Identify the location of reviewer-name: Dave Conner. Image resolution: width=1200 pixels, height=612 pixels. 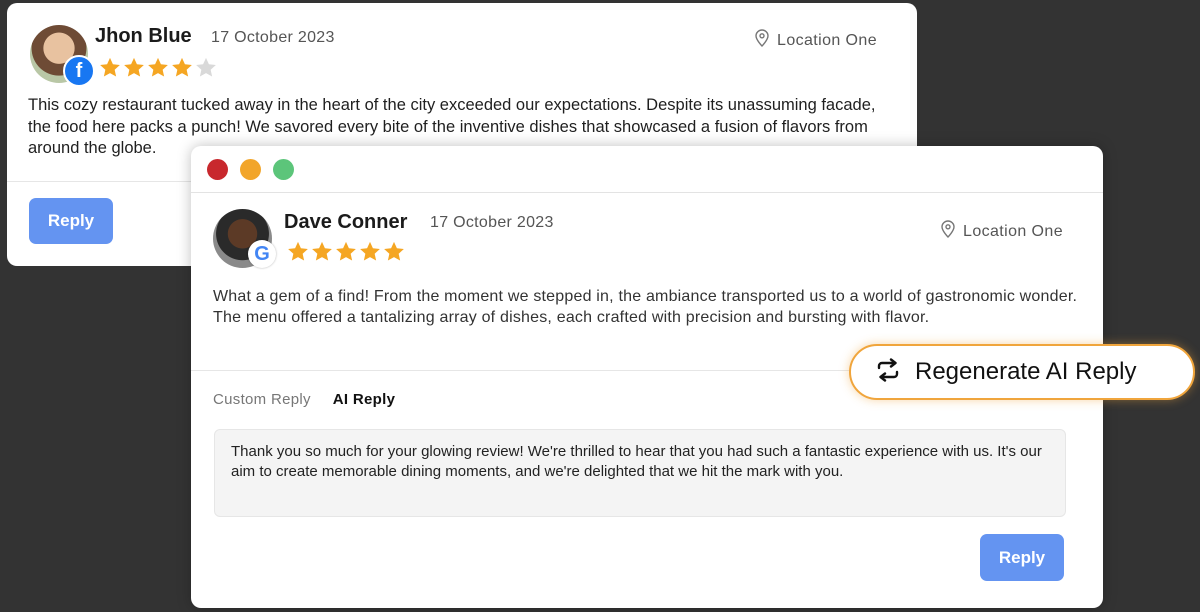
(346, 222).